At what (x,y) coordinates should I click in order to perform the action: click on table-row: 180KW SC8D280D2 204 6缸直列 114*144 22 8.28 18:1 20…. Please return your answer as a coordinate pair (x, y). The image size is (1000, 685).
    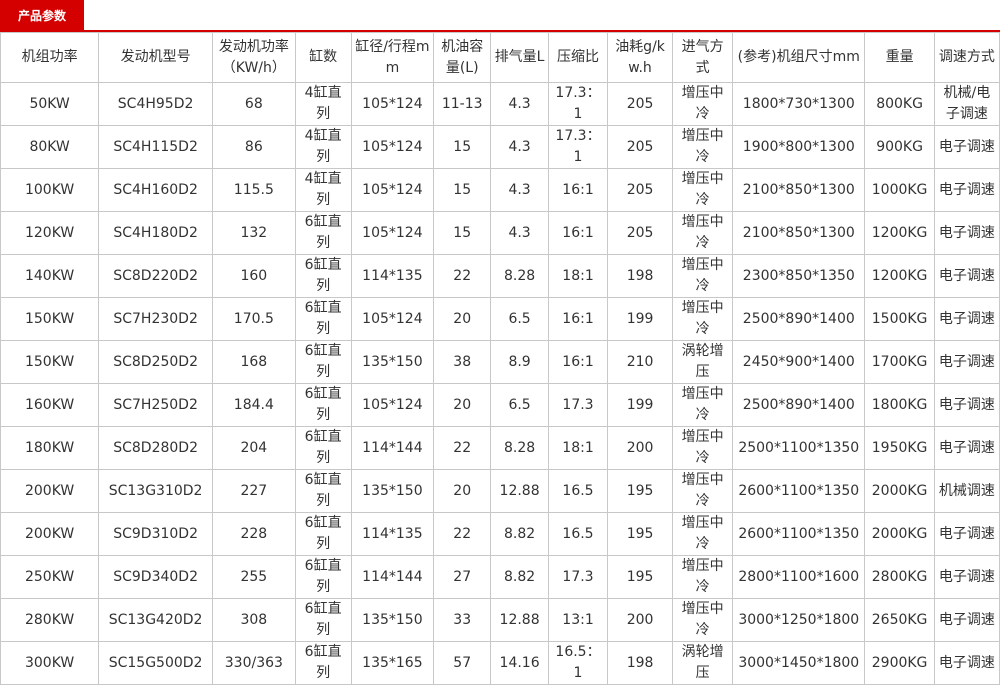
    Looking at the image, I should click on (500, 448).